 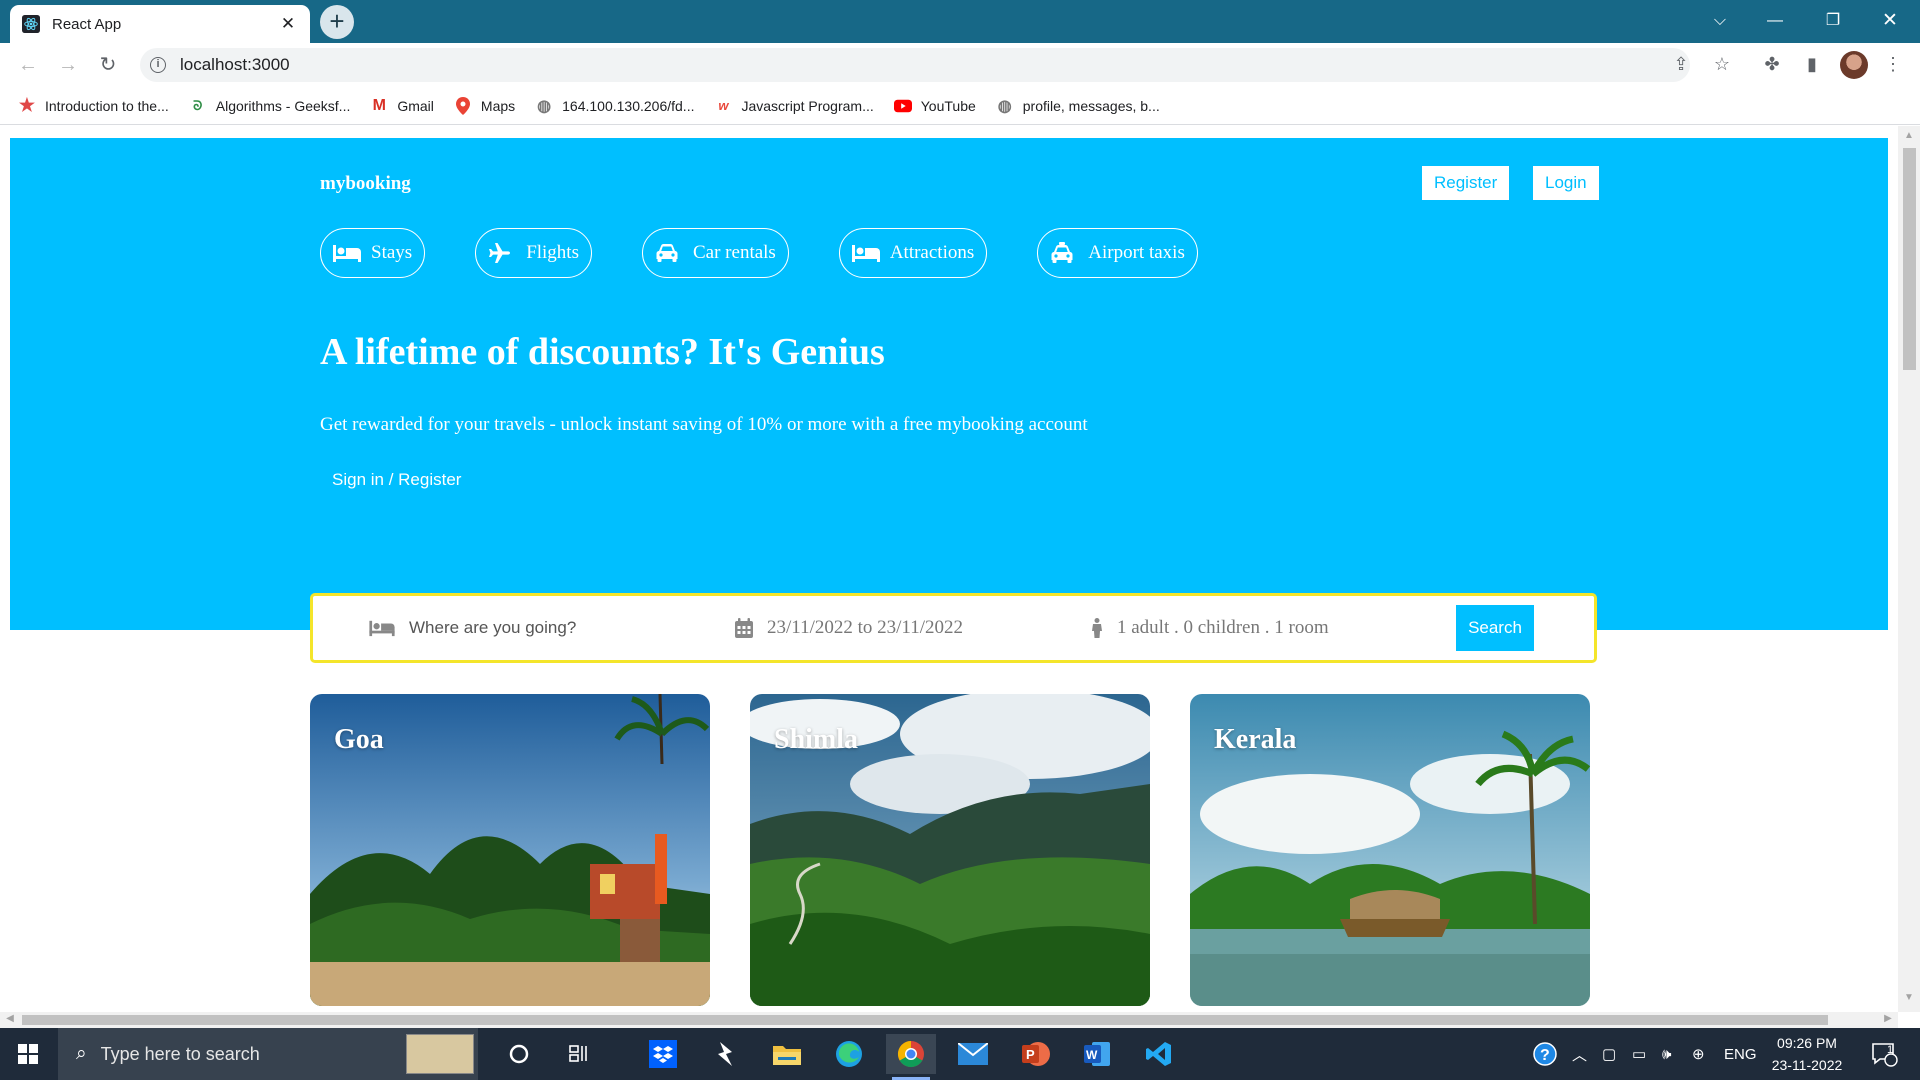 I want to click on search-button: Search, so click(x=1495, y=628).